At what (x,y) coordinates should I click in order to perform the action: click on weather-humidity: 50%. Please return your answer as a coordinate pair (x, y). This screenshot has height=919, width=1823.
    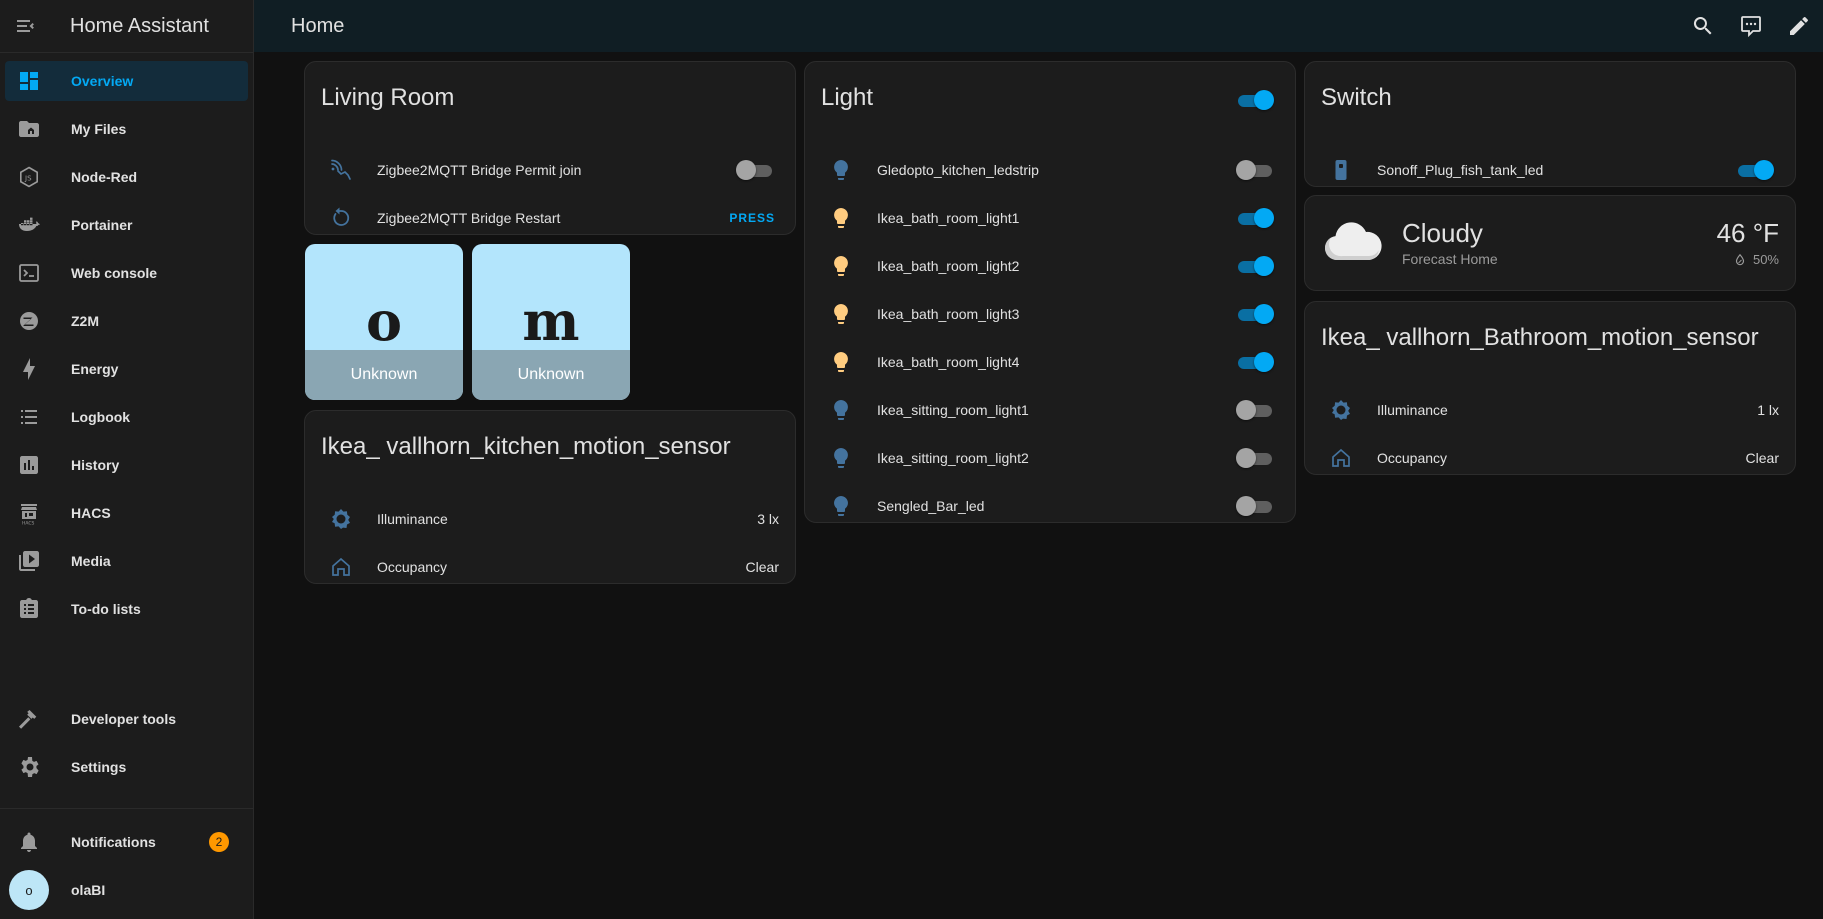
    Looking at the image, I should click on (1756, 259).